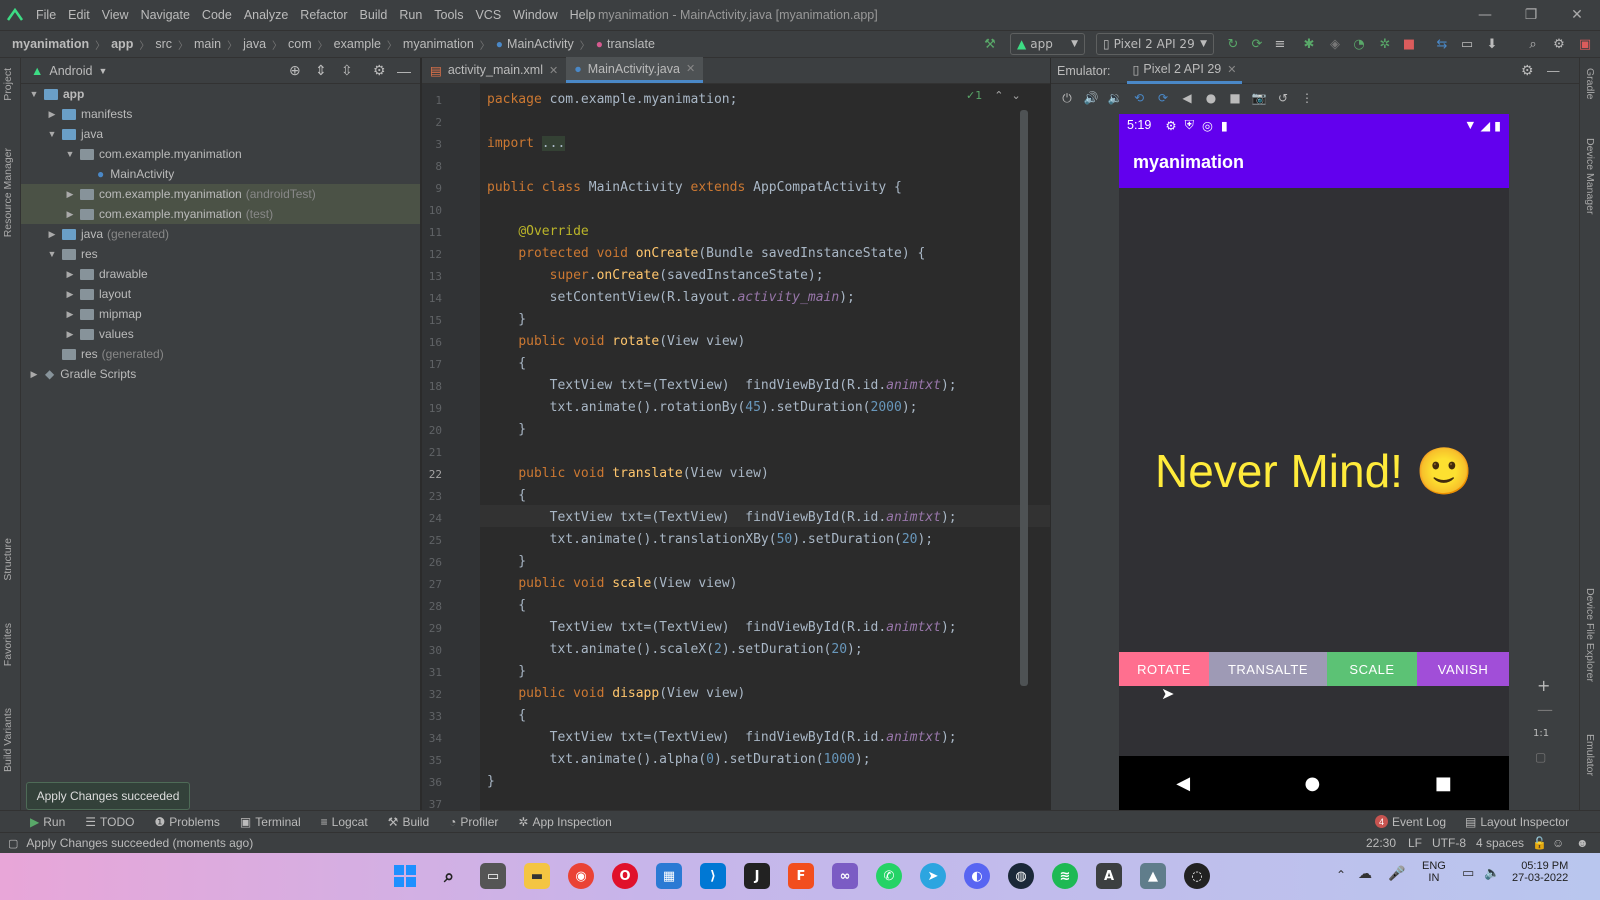 The width and height of the screenshot is (1600, 900). Describe the element at coordinates (321, 70) in the screenshot. I see `expand-all-icon: ⇕` at that location.